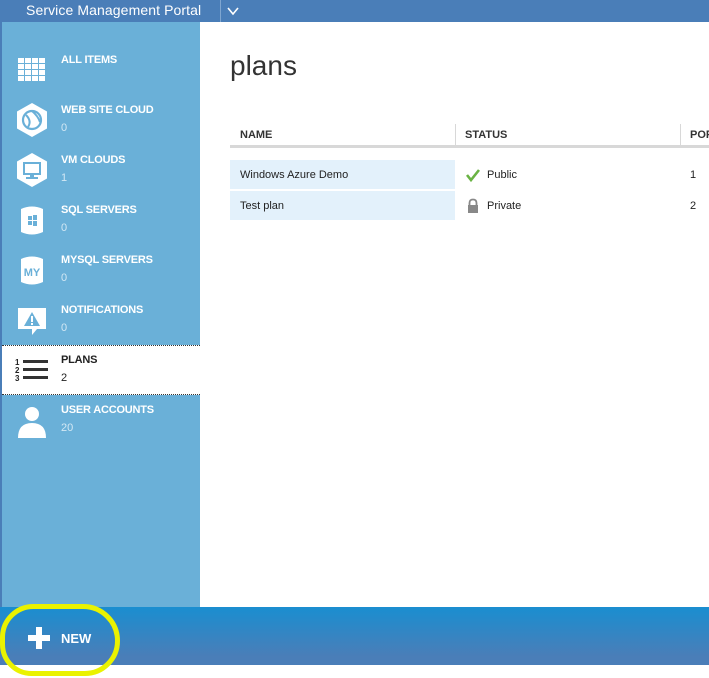 The image size is (709, 678). What do you see at coordinates (354, 11) in the screenshot?
I see `top-header: Service Management Portal` at bounding box center [354, 11].